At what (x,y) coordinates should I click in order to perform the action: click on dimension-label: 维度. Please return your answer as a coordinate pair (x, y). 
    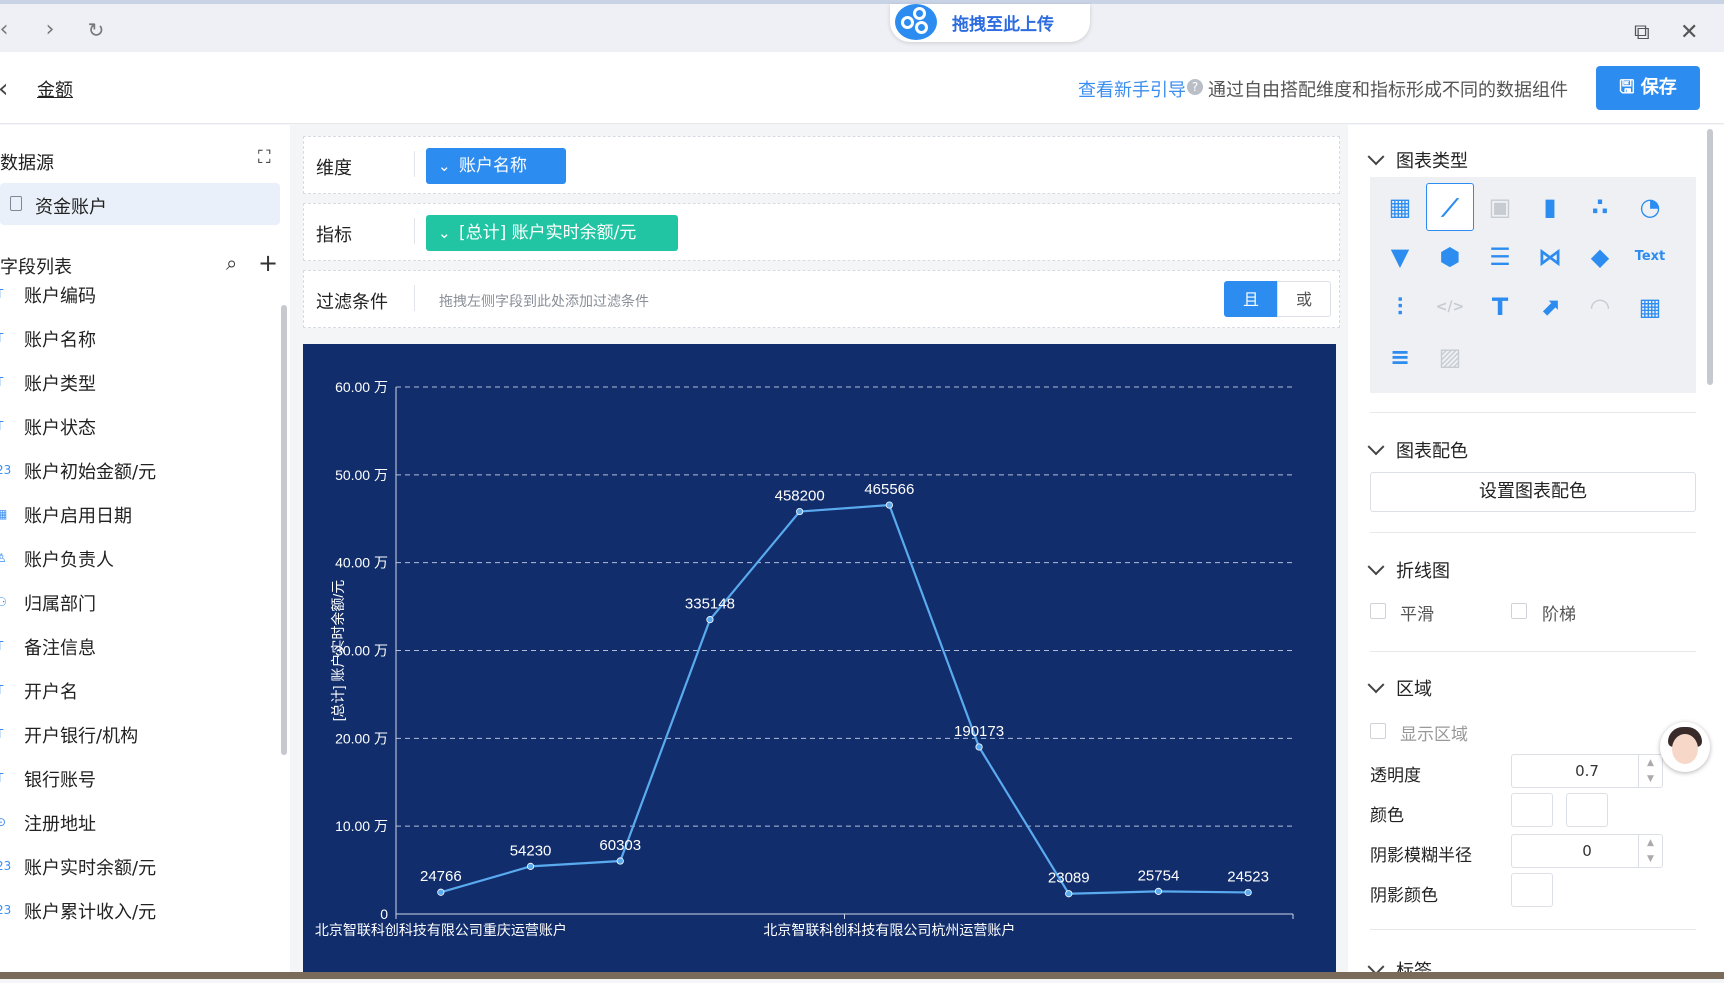
    Looking at the image, I should click on (334, 168).